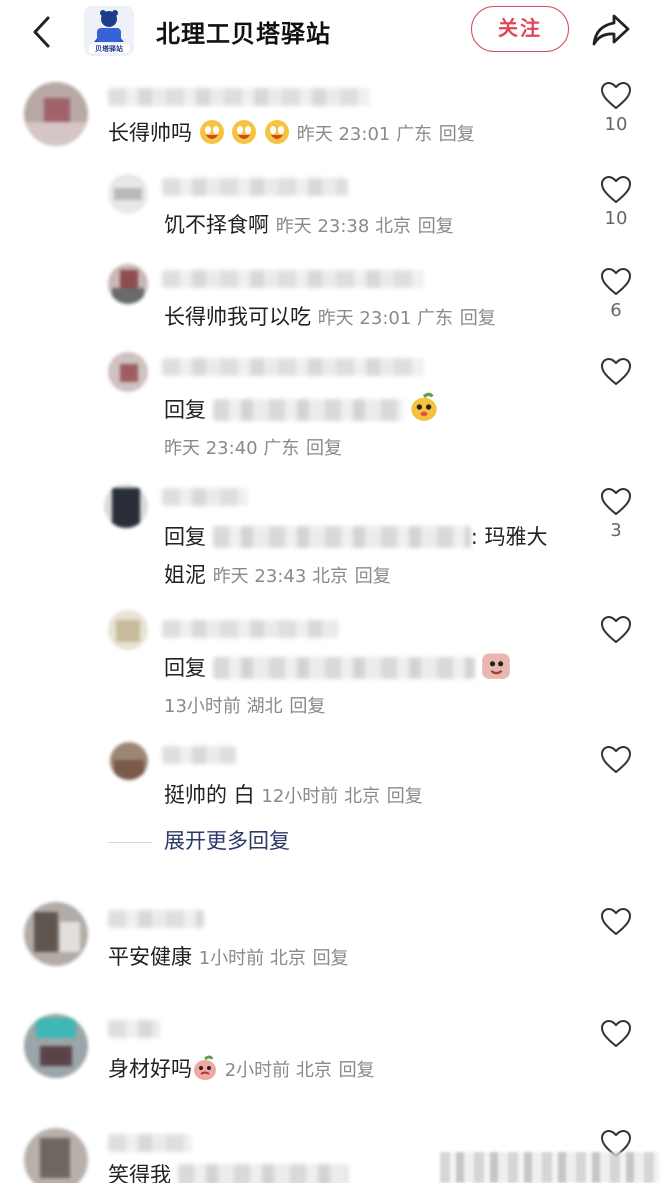 This screenshot has width=660, height=1183. Describe the element at coordinates (130, 842) in the screenshot. I see `expand-divider` at that location.